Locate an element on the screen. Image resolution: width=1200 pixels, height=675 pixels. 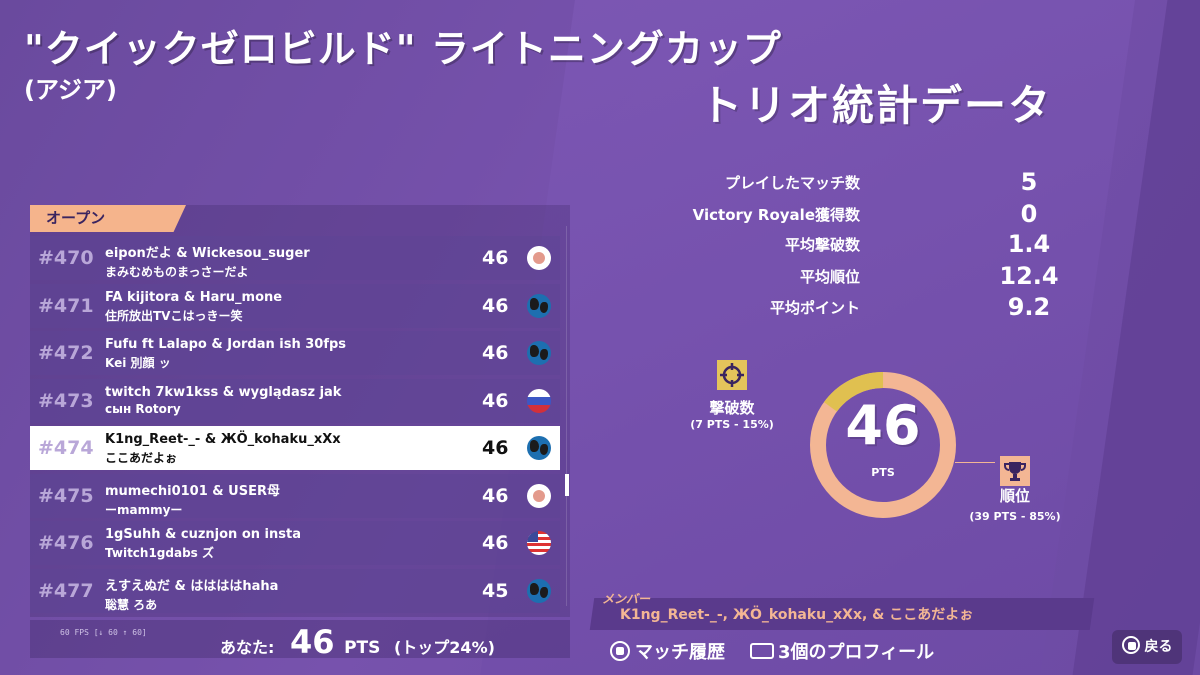
you-pts-label: PTS is located at coordinates (362, 648).